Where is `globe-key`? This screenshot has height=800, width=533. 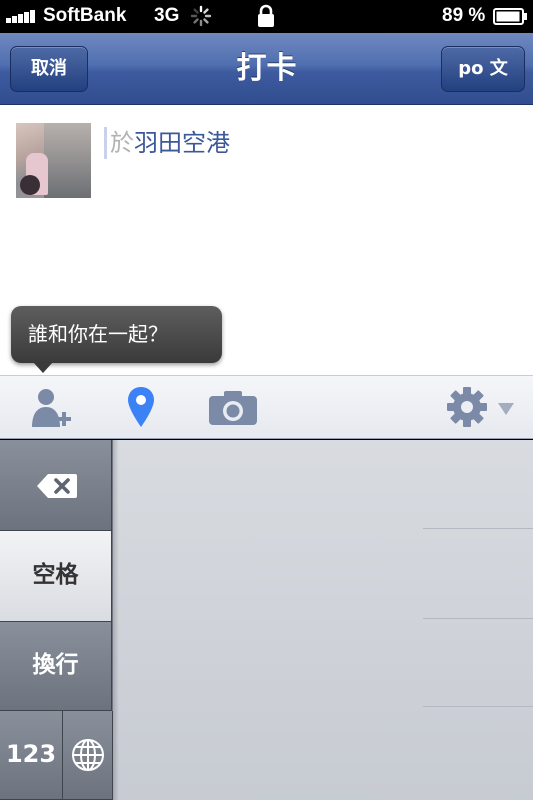
globe-key is located at coordinates (88, 755).